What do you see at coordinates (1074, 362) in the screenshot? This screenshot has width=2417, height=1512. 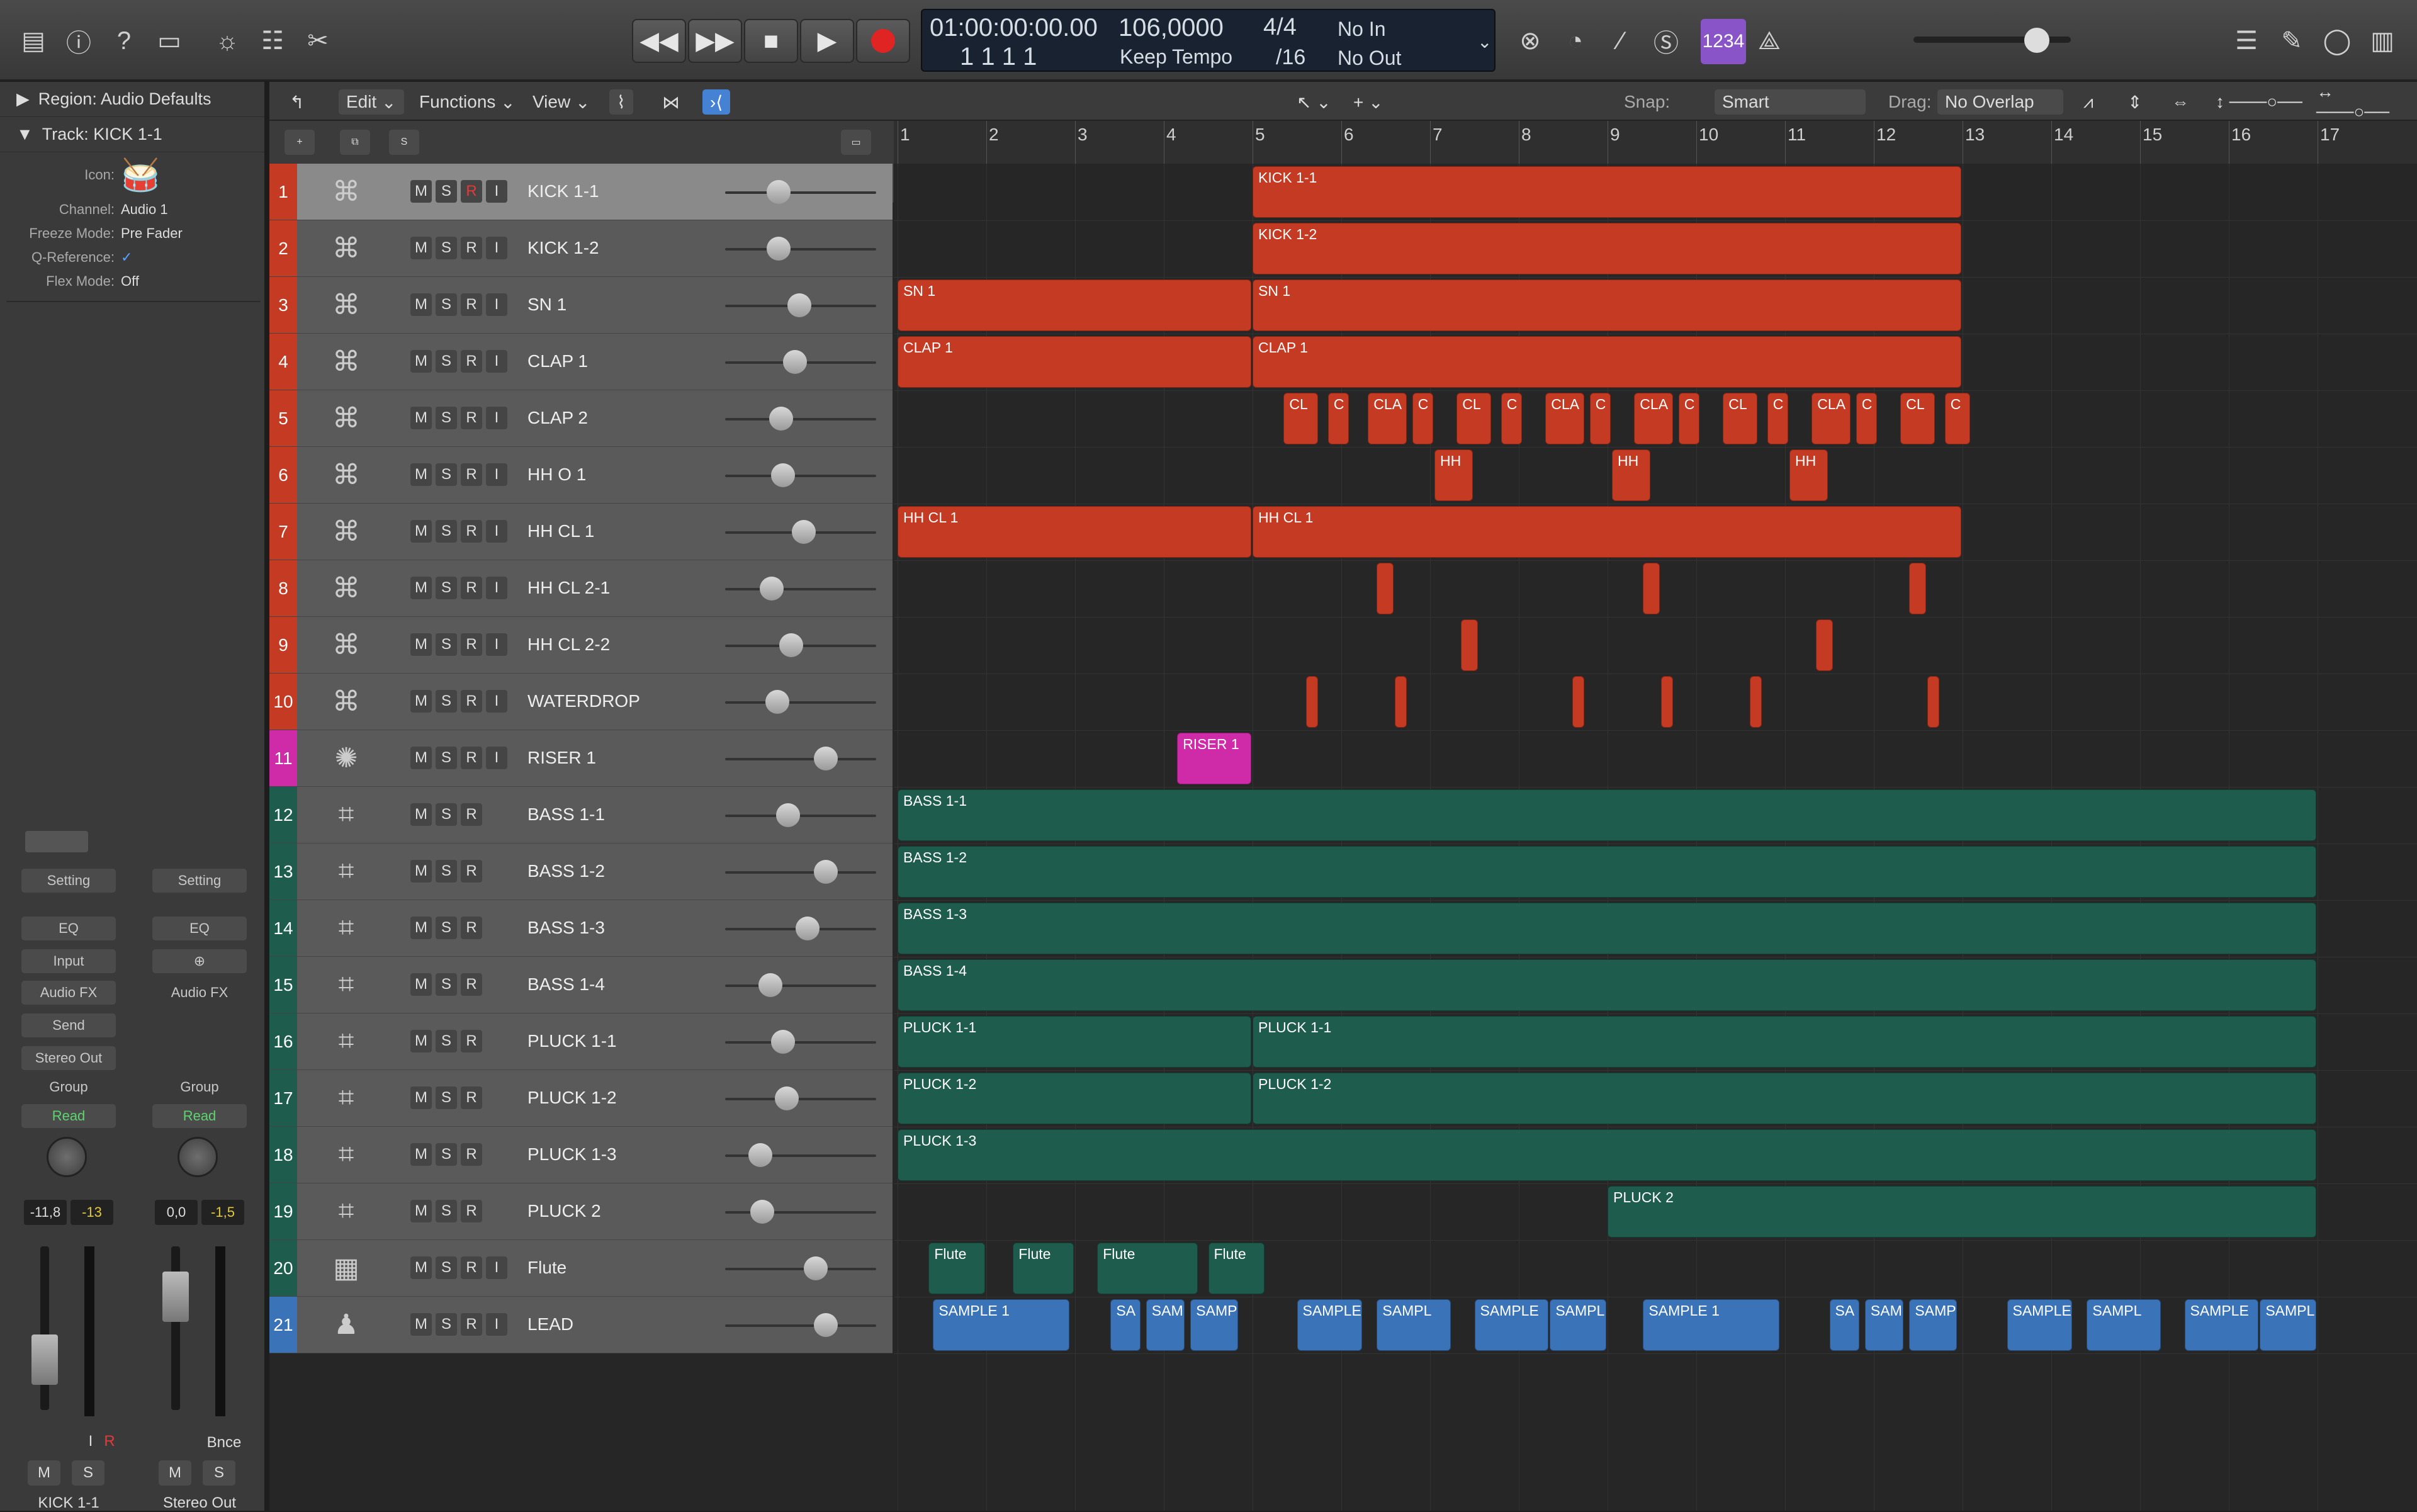 I see `region: CLAP 1` at bounding box center [1074, 362].